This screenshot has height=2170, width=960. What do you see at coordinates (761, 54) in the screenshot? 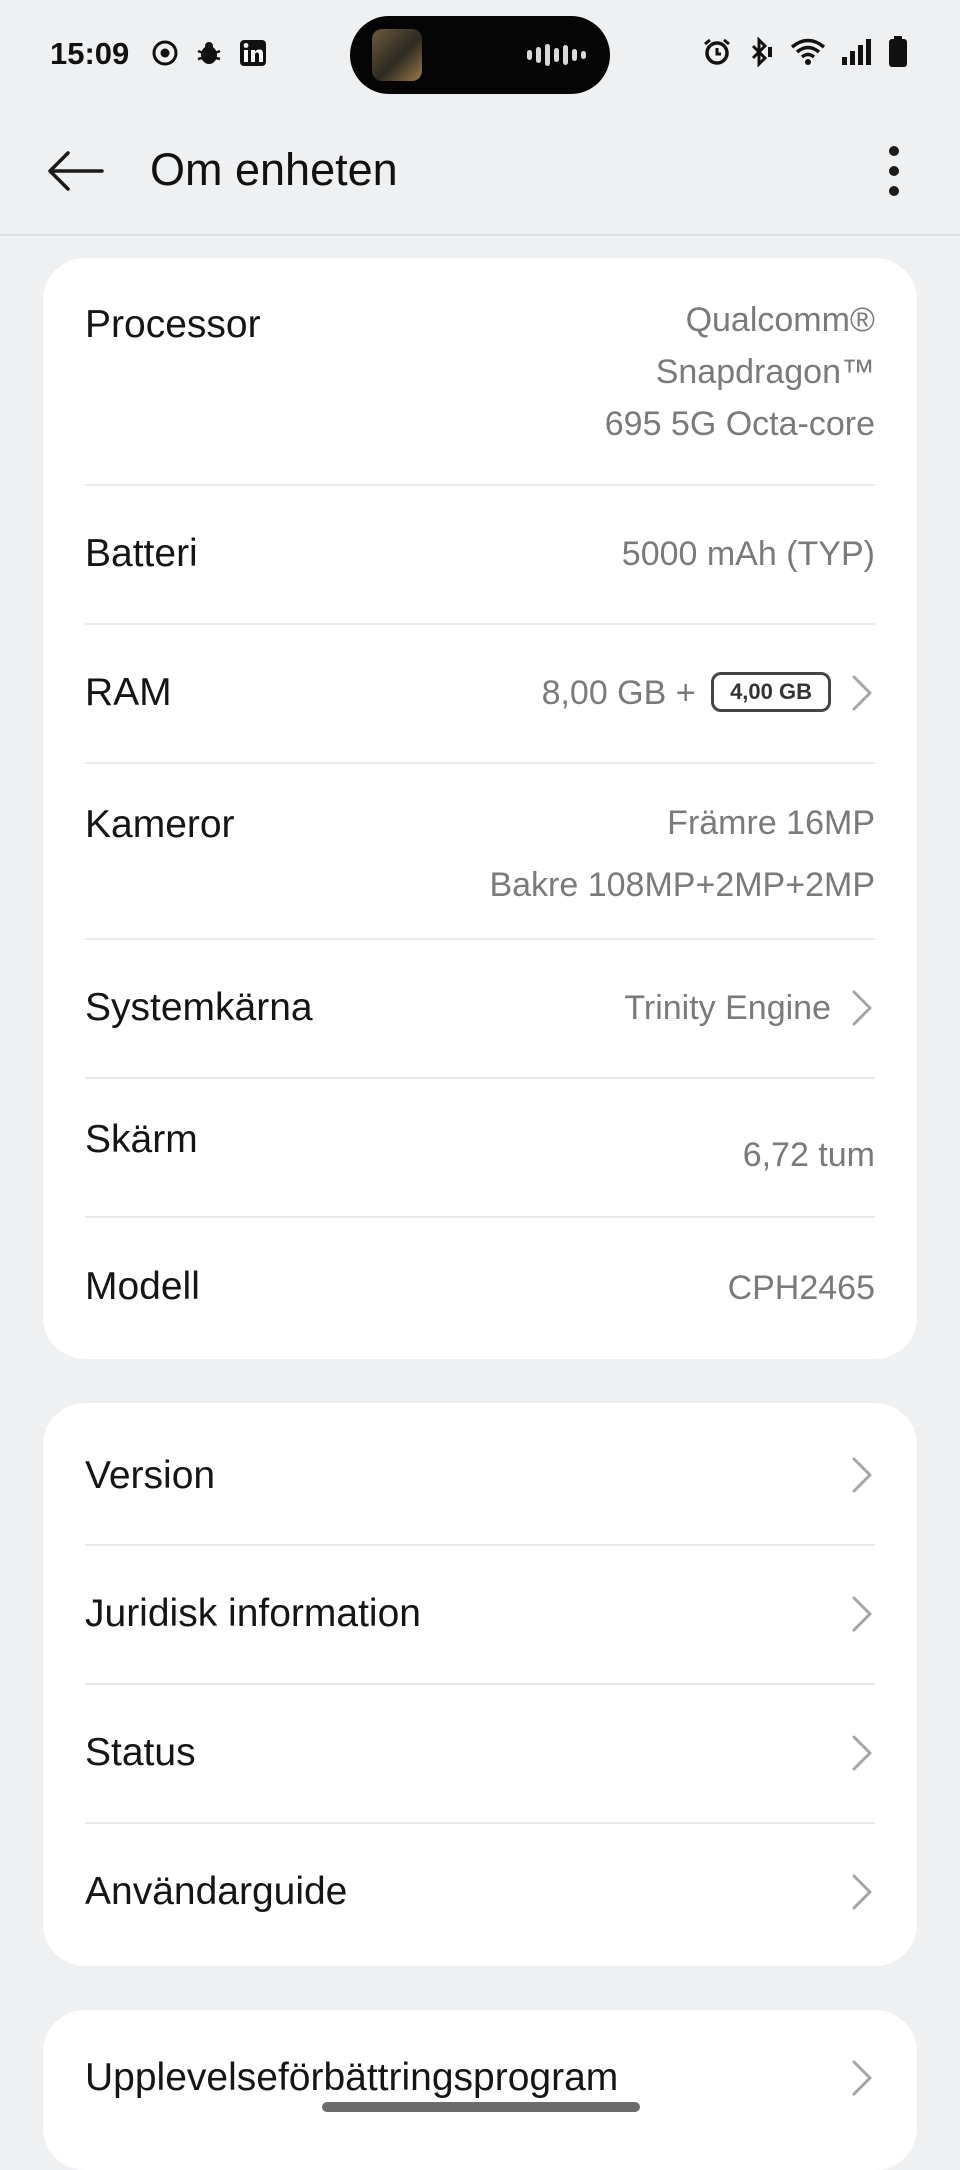
I see `bluetooth-icon` at bounding box center [761, 54].